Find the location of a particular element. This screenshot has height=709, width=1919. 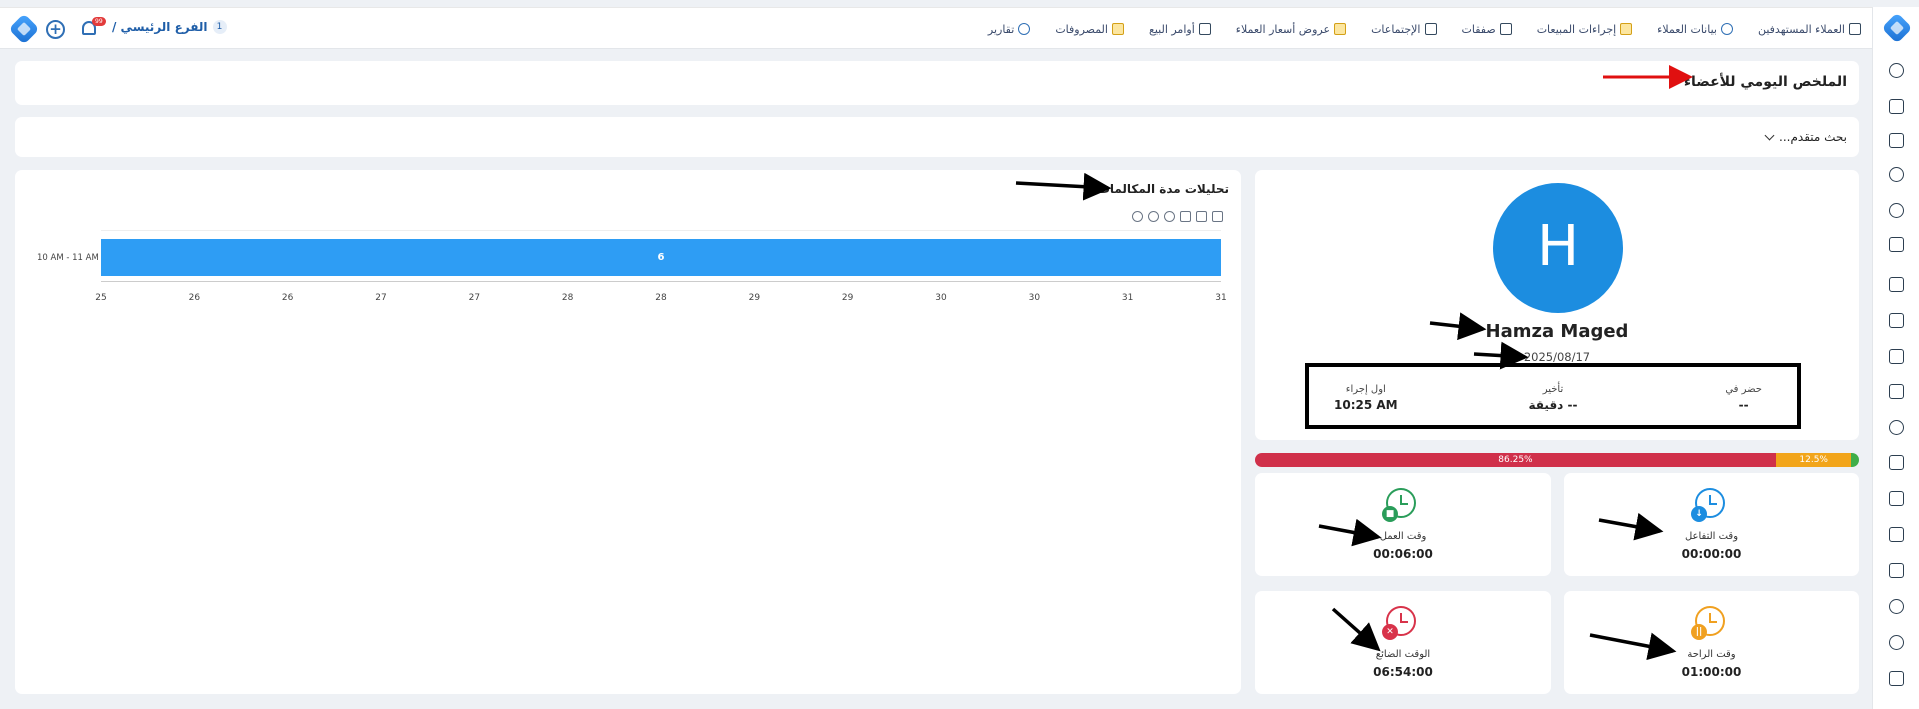

nav-expenses: المصروفات is located at coordinates (1089, 29).